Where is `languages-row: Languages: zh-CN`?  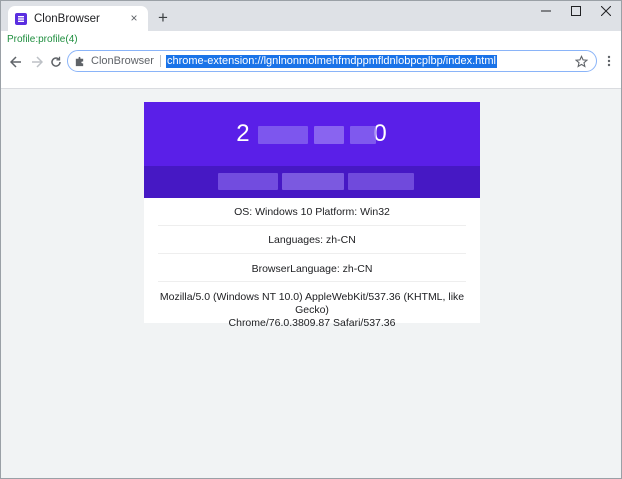 languages-row: Languages: zh-CN is located at coordinates (312, 240).